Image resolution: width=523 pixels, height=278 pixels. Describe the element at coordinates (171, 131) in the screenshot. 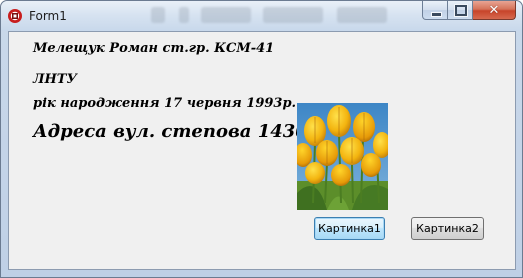

I see `address-label: Адреса вул. степова 143б` at that location.